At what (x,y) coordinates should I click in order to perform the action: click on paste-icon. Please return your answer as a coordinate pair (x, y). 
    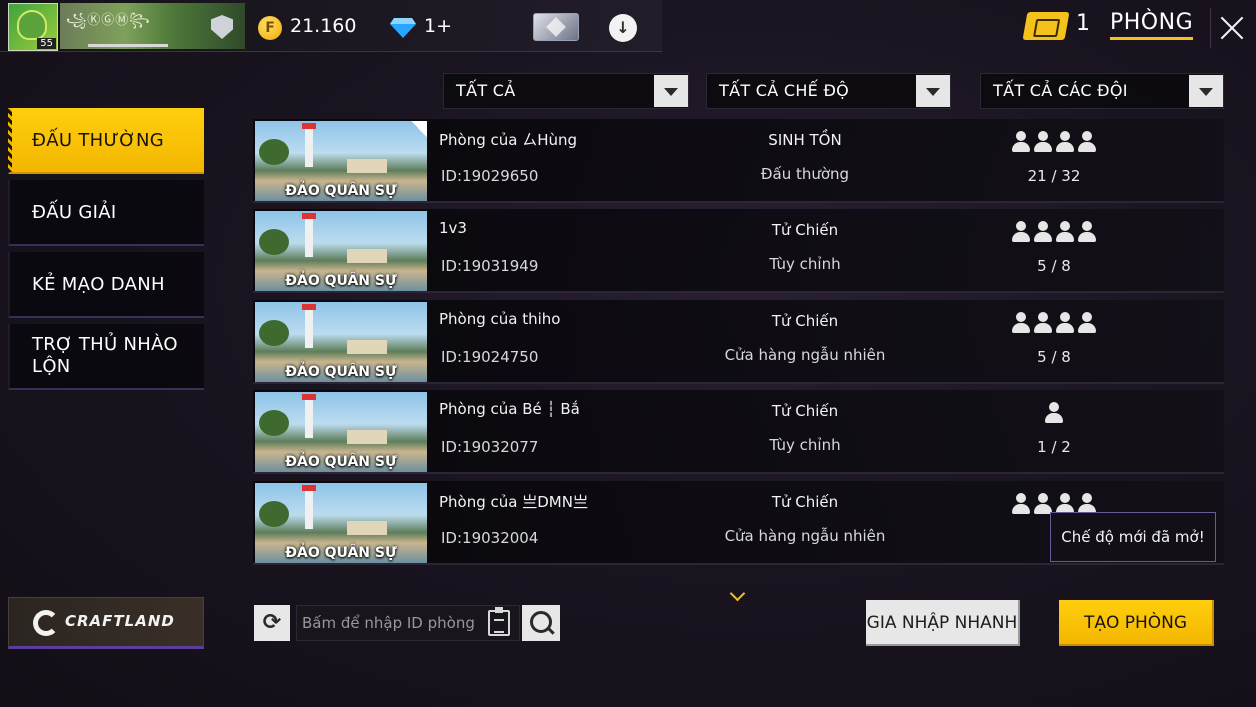
    Looking at the image, I should click on (499, 621).